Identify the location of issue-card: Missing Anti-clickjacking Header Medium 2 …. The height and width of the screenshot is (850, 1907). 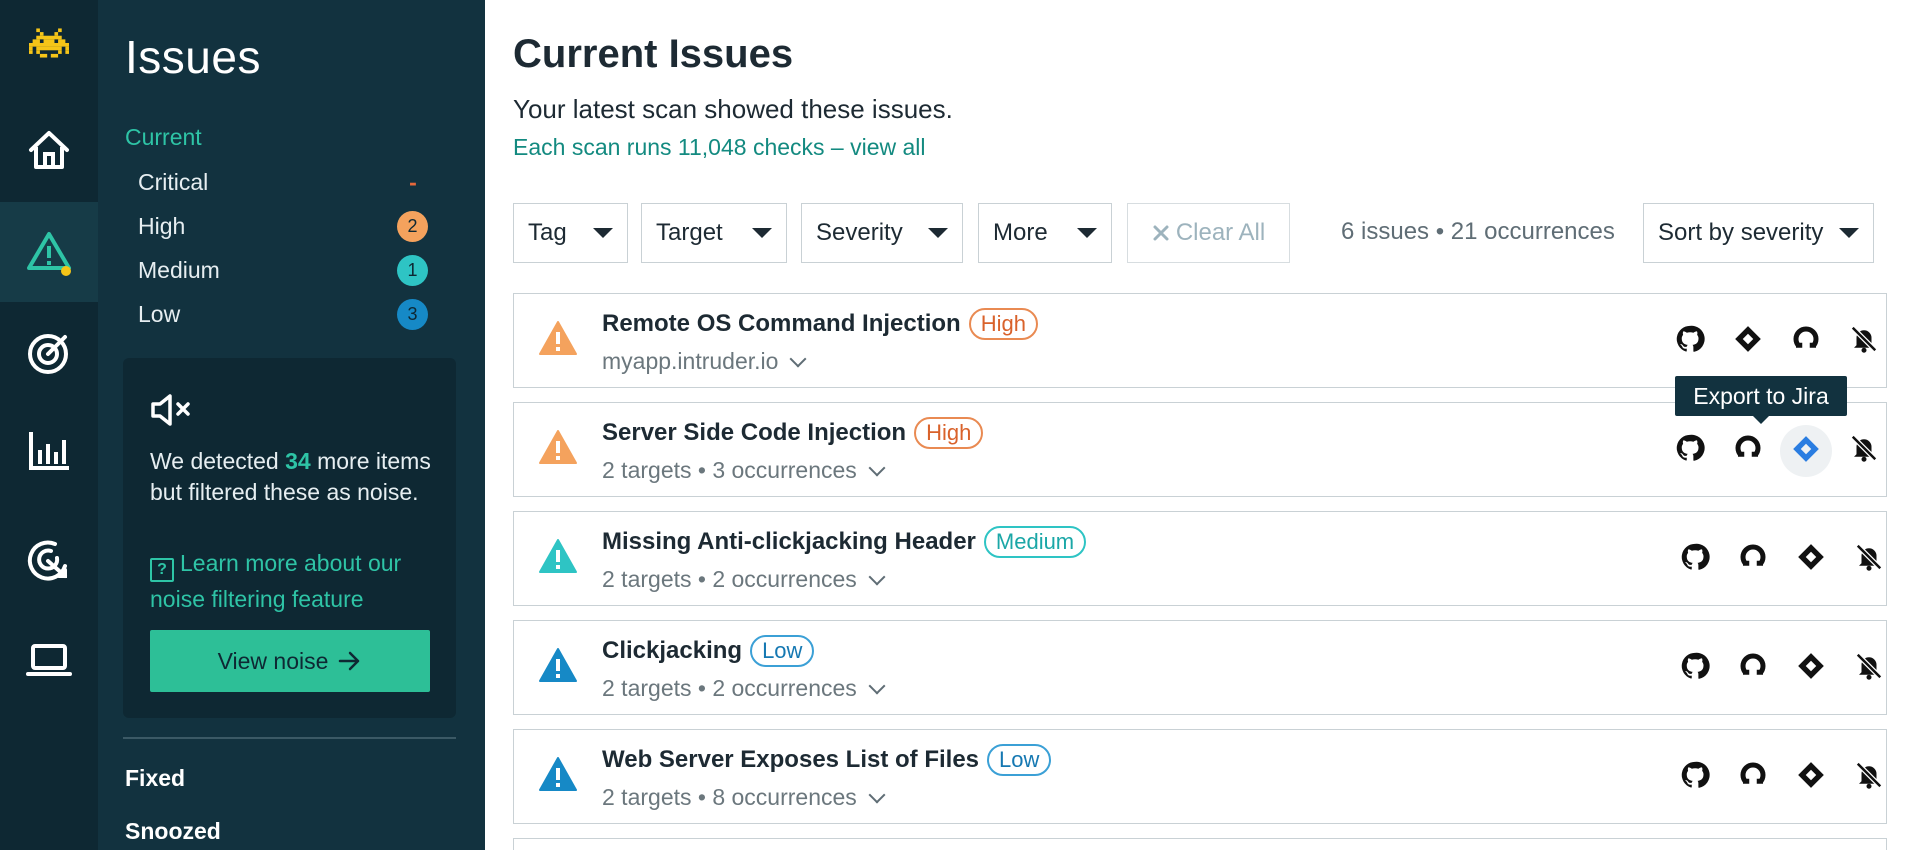
(1200, 558).